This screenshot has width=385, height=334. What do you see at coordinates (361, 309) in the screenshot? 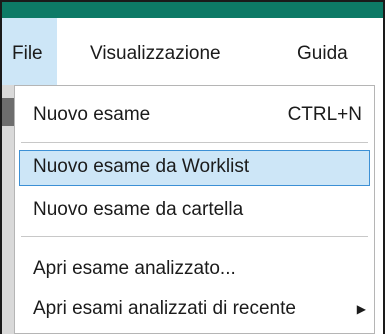
I see `triangle-right-icon: ▶` at bounding box center [361, 309].